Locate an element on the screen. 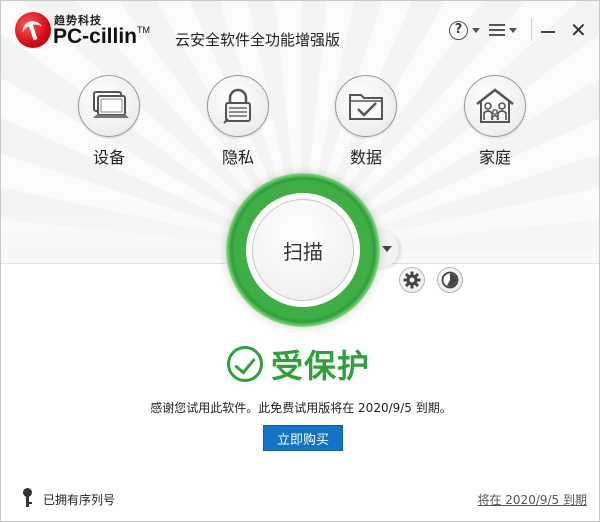  gear-icon is located at coordinates (412, 280).